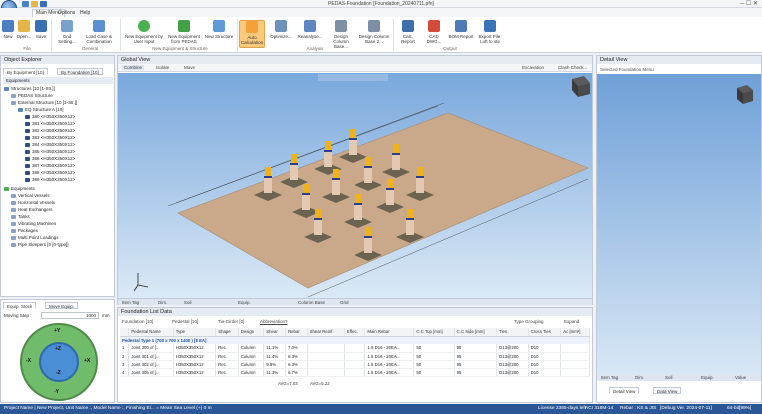 Image resolution: width=762 pixels, height=414 pixels. Describe the element at coordinates (125, 332) in the screenshot. I see `column-header` at that location.